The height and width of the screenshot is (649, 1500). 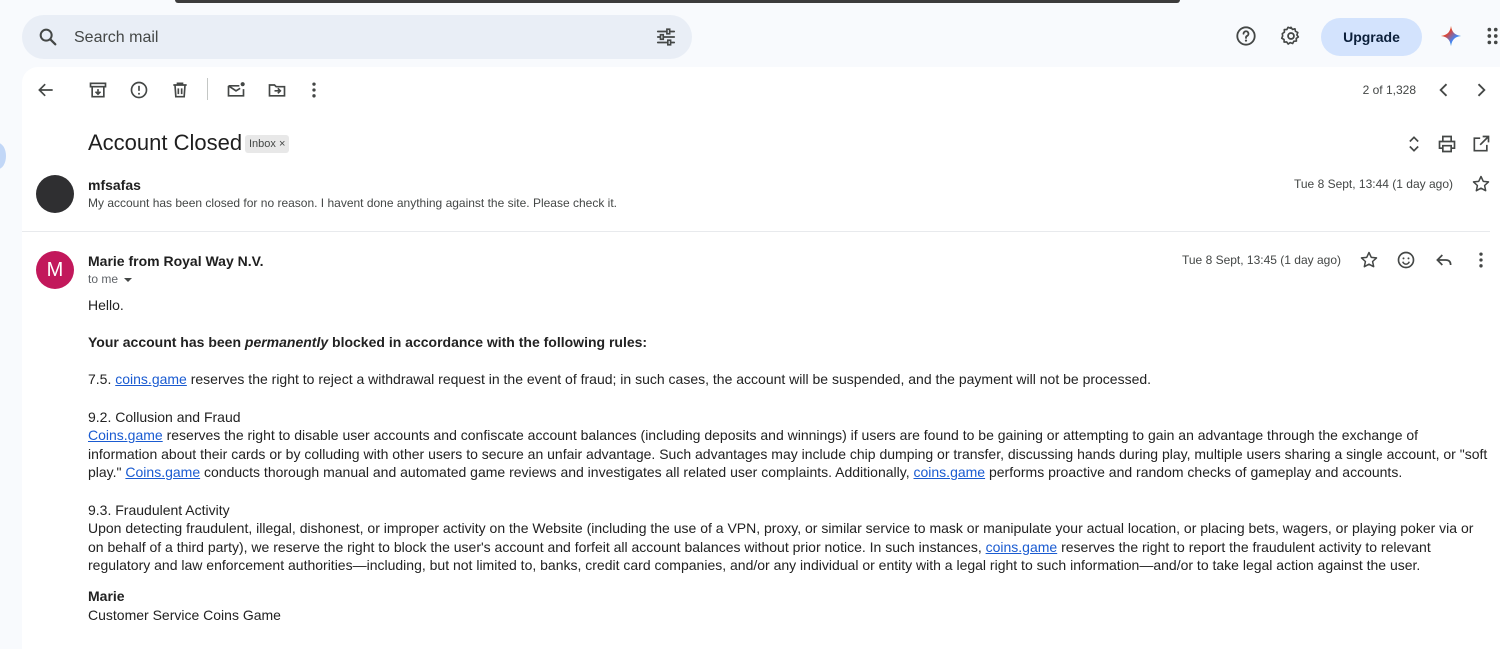 I want to click on rule-9-2-title: 9.2. Collusion and Fraud, so click(x=164, y=416).